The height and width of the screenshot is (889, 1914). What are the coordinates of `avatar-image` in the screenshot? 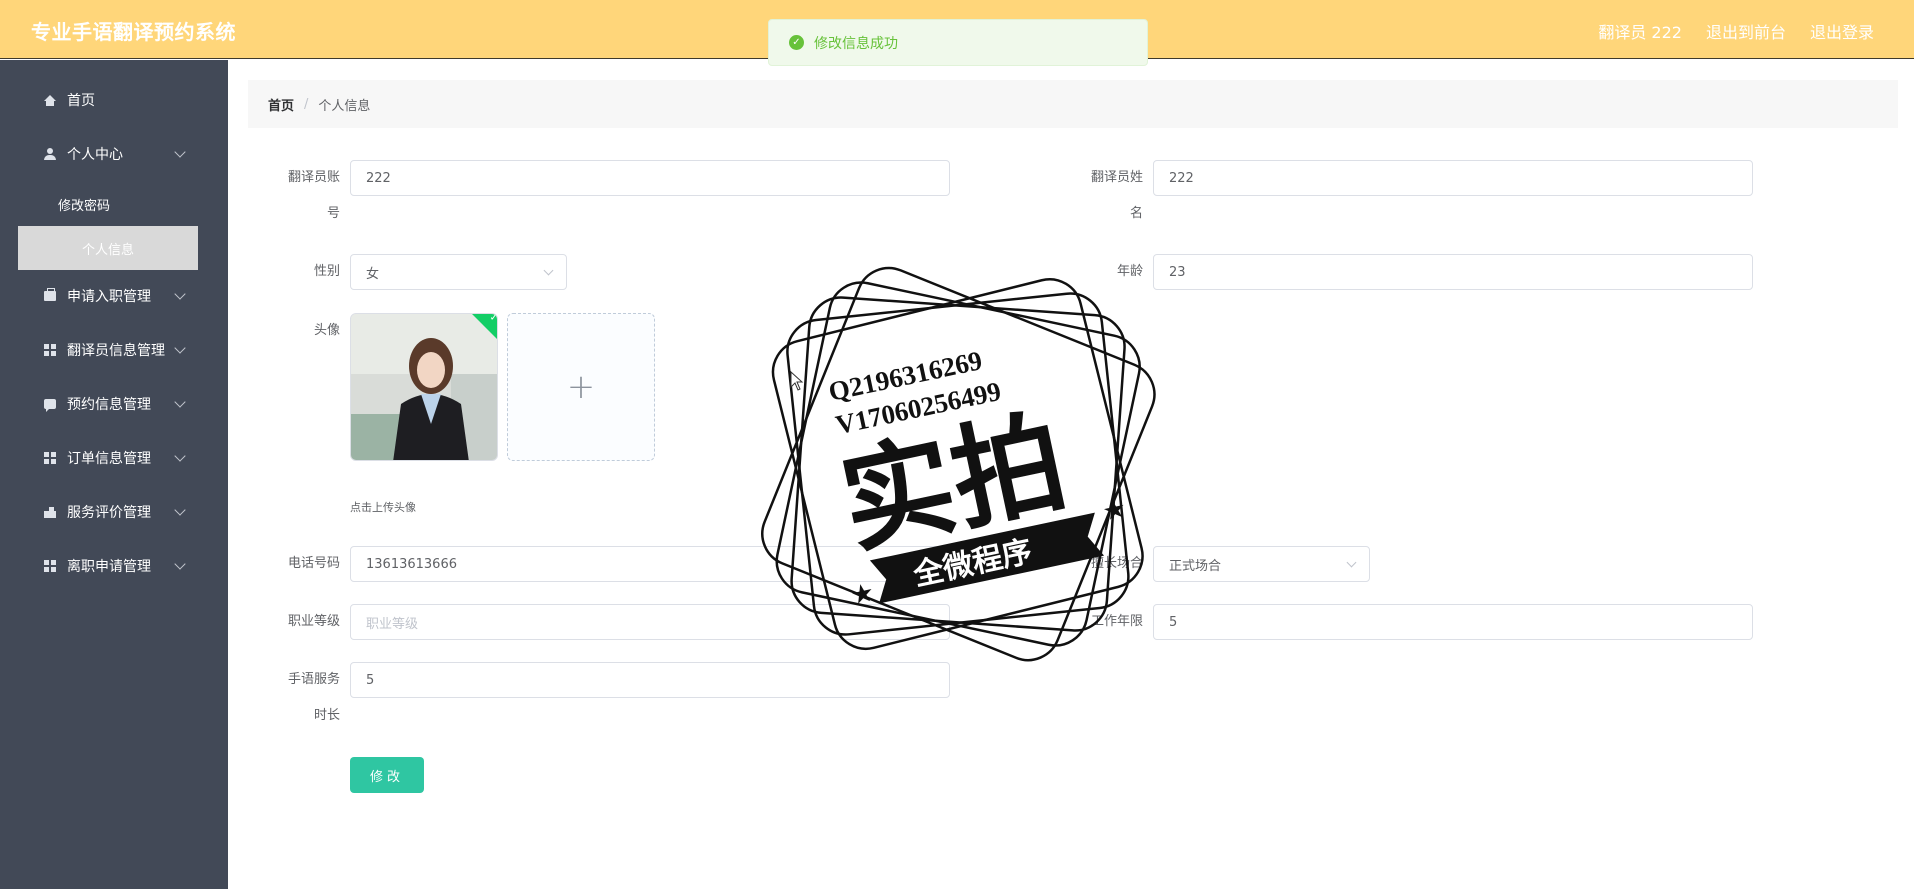 It's located at (424, 387).